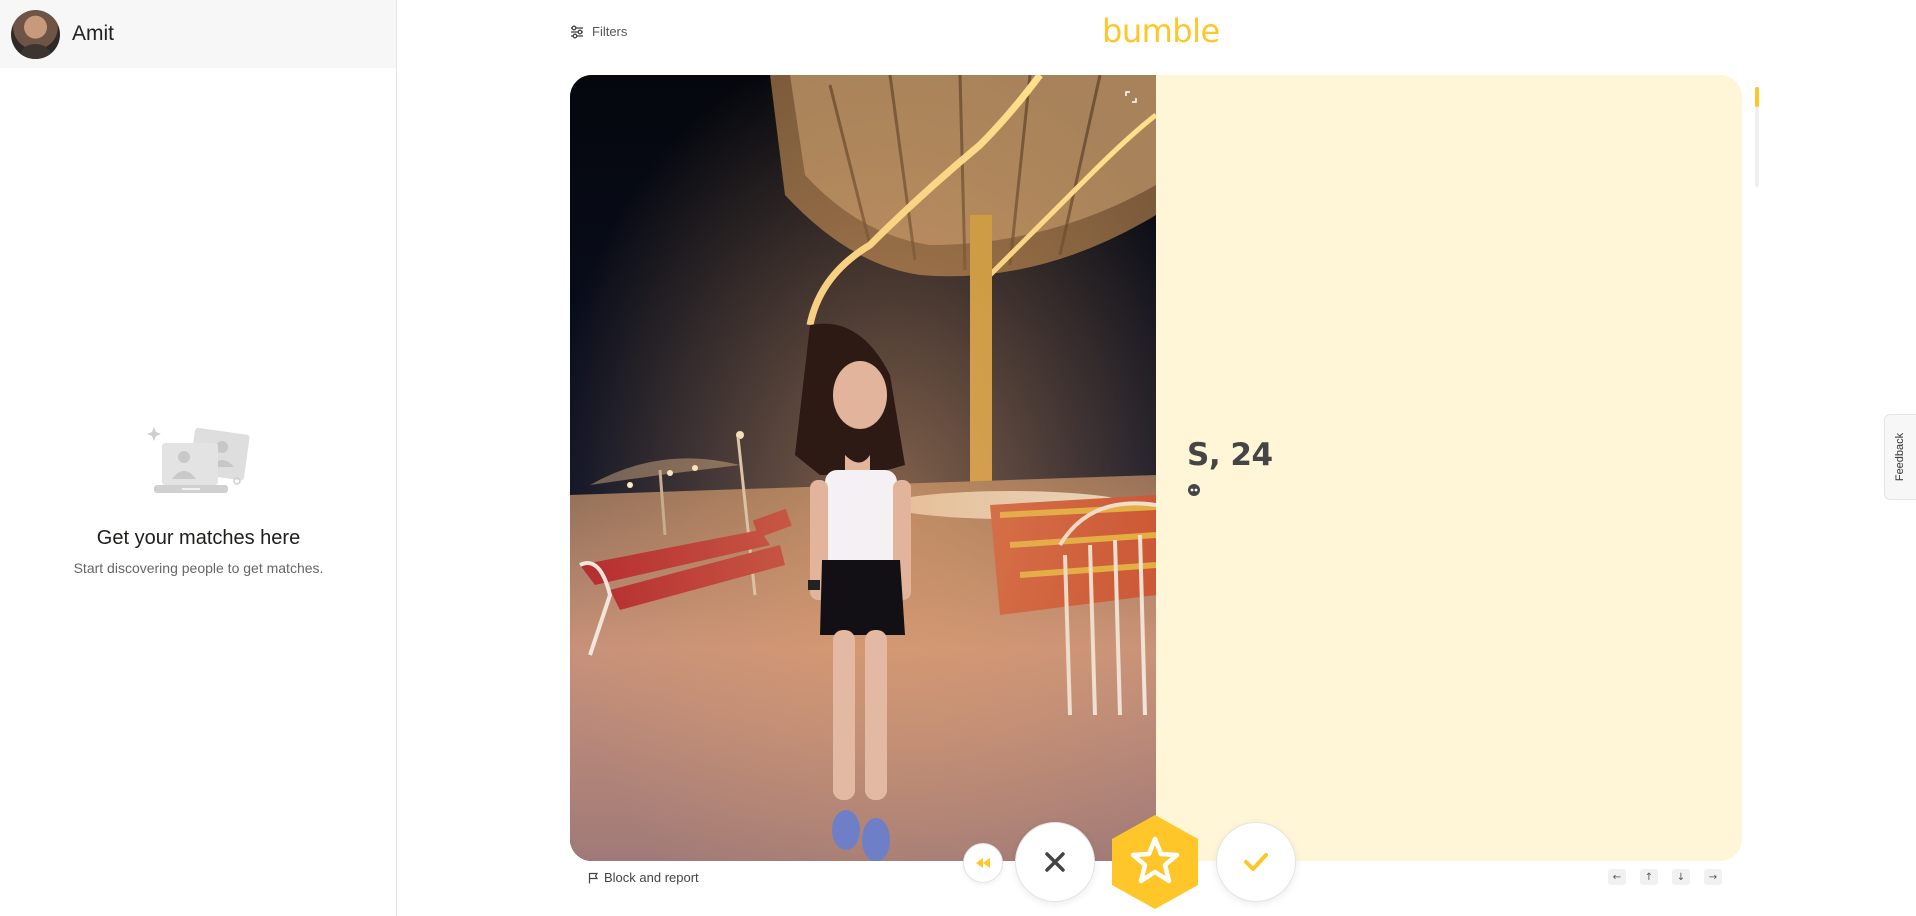 The image size is (1916, 916). I want to click on swipe-actions, so click(1157, 863).